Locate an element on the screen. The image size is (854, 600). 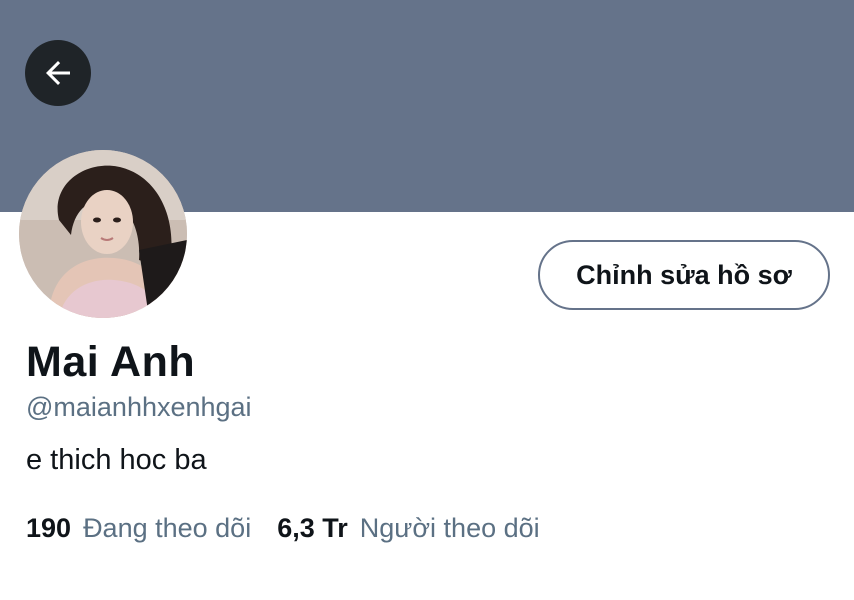
arrow-left-icon is located at coordinates (58, 73).